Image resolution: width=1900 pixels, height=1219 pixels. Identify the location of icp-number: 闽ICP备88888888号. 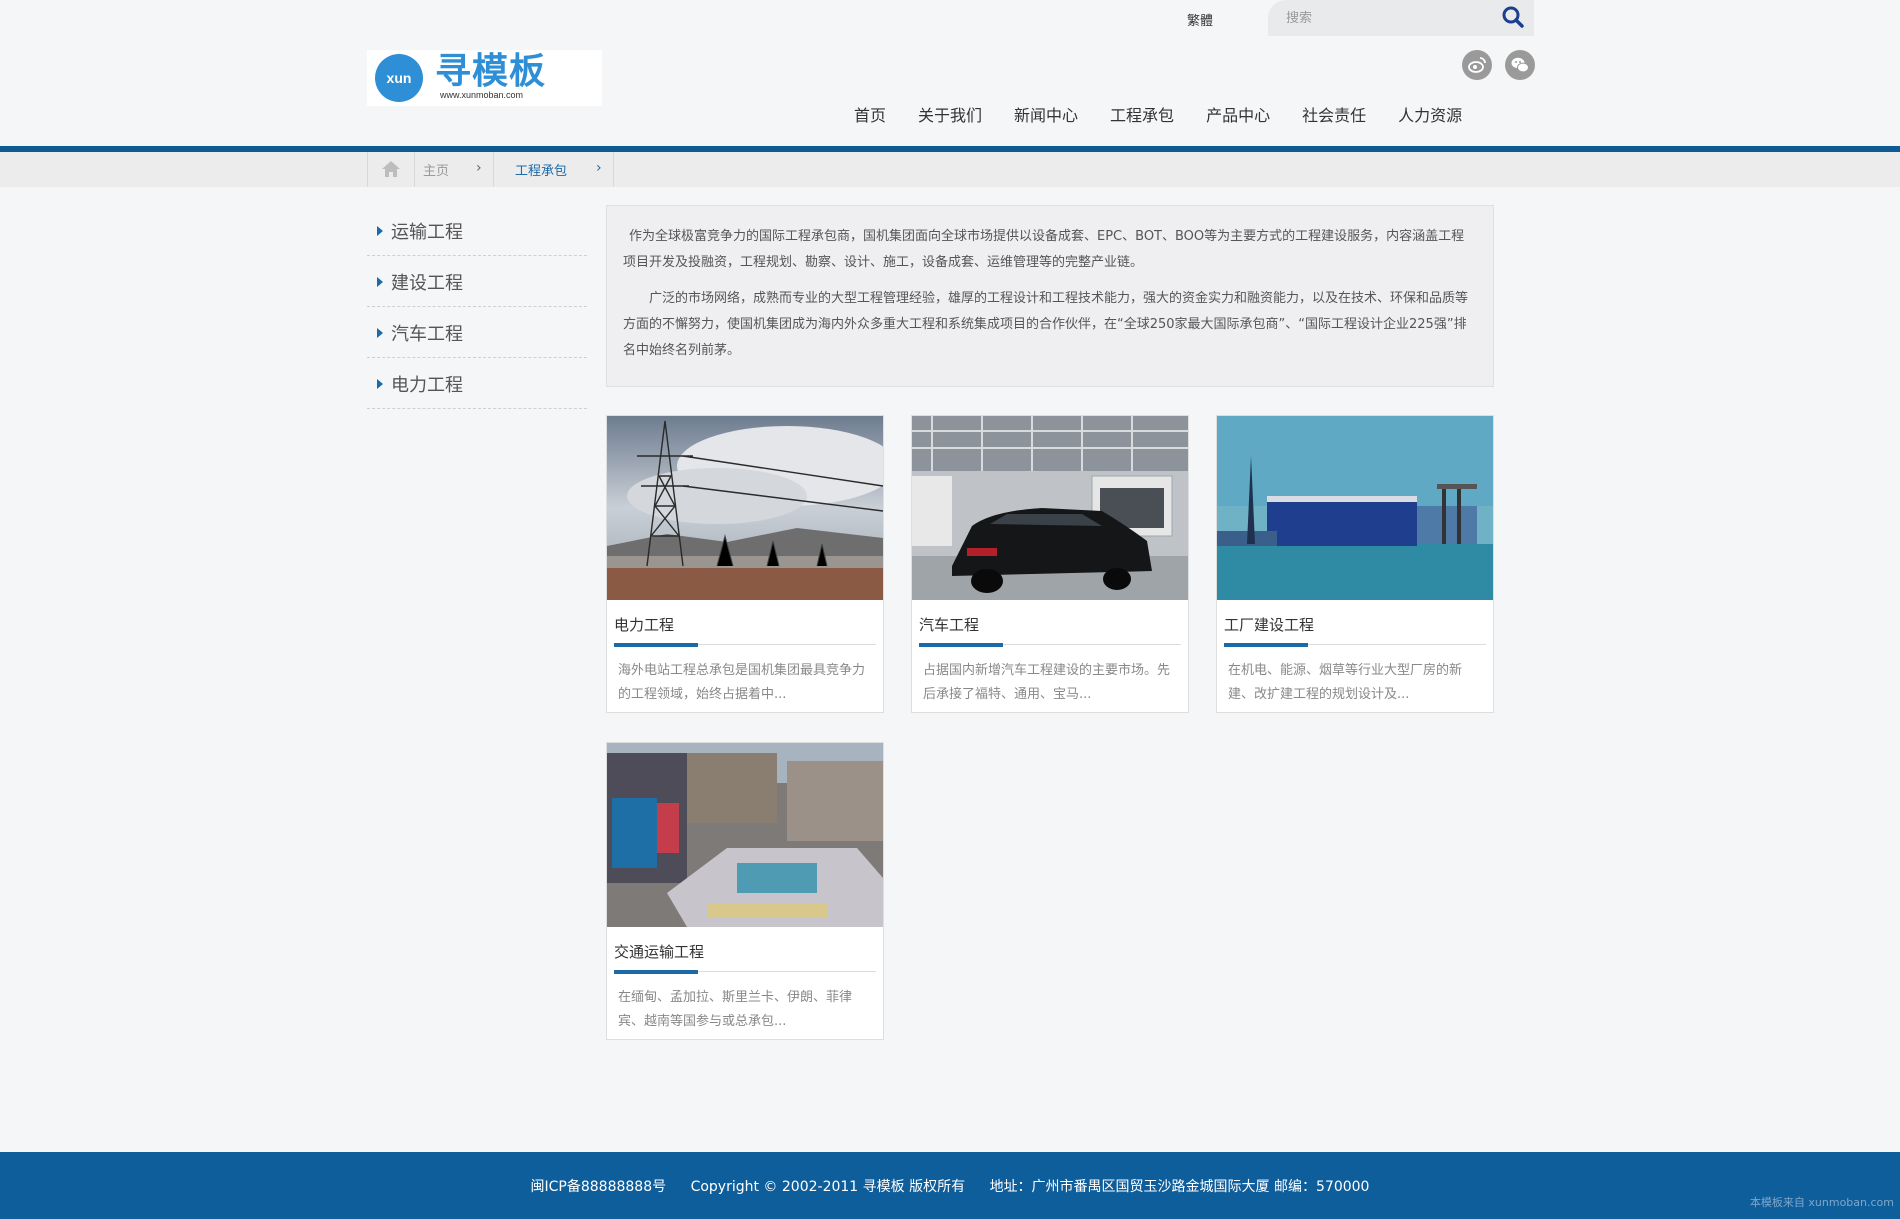
(598, 1187).